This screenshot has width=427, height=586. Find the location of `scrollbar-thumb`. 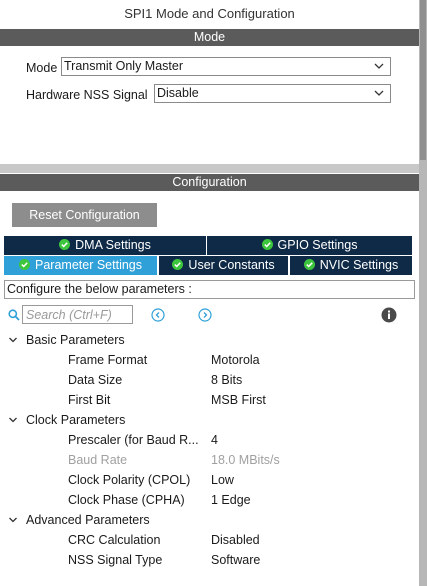

scrollbar-thumb is located at coordinates (423, 80).